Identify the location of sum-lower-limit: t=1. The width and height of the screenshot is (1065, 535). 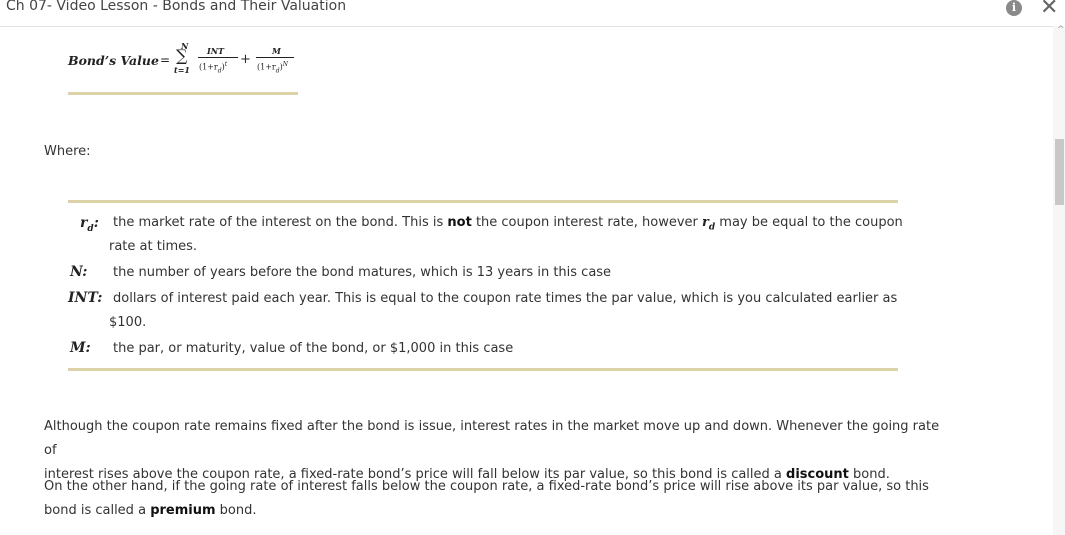
(182, 70).